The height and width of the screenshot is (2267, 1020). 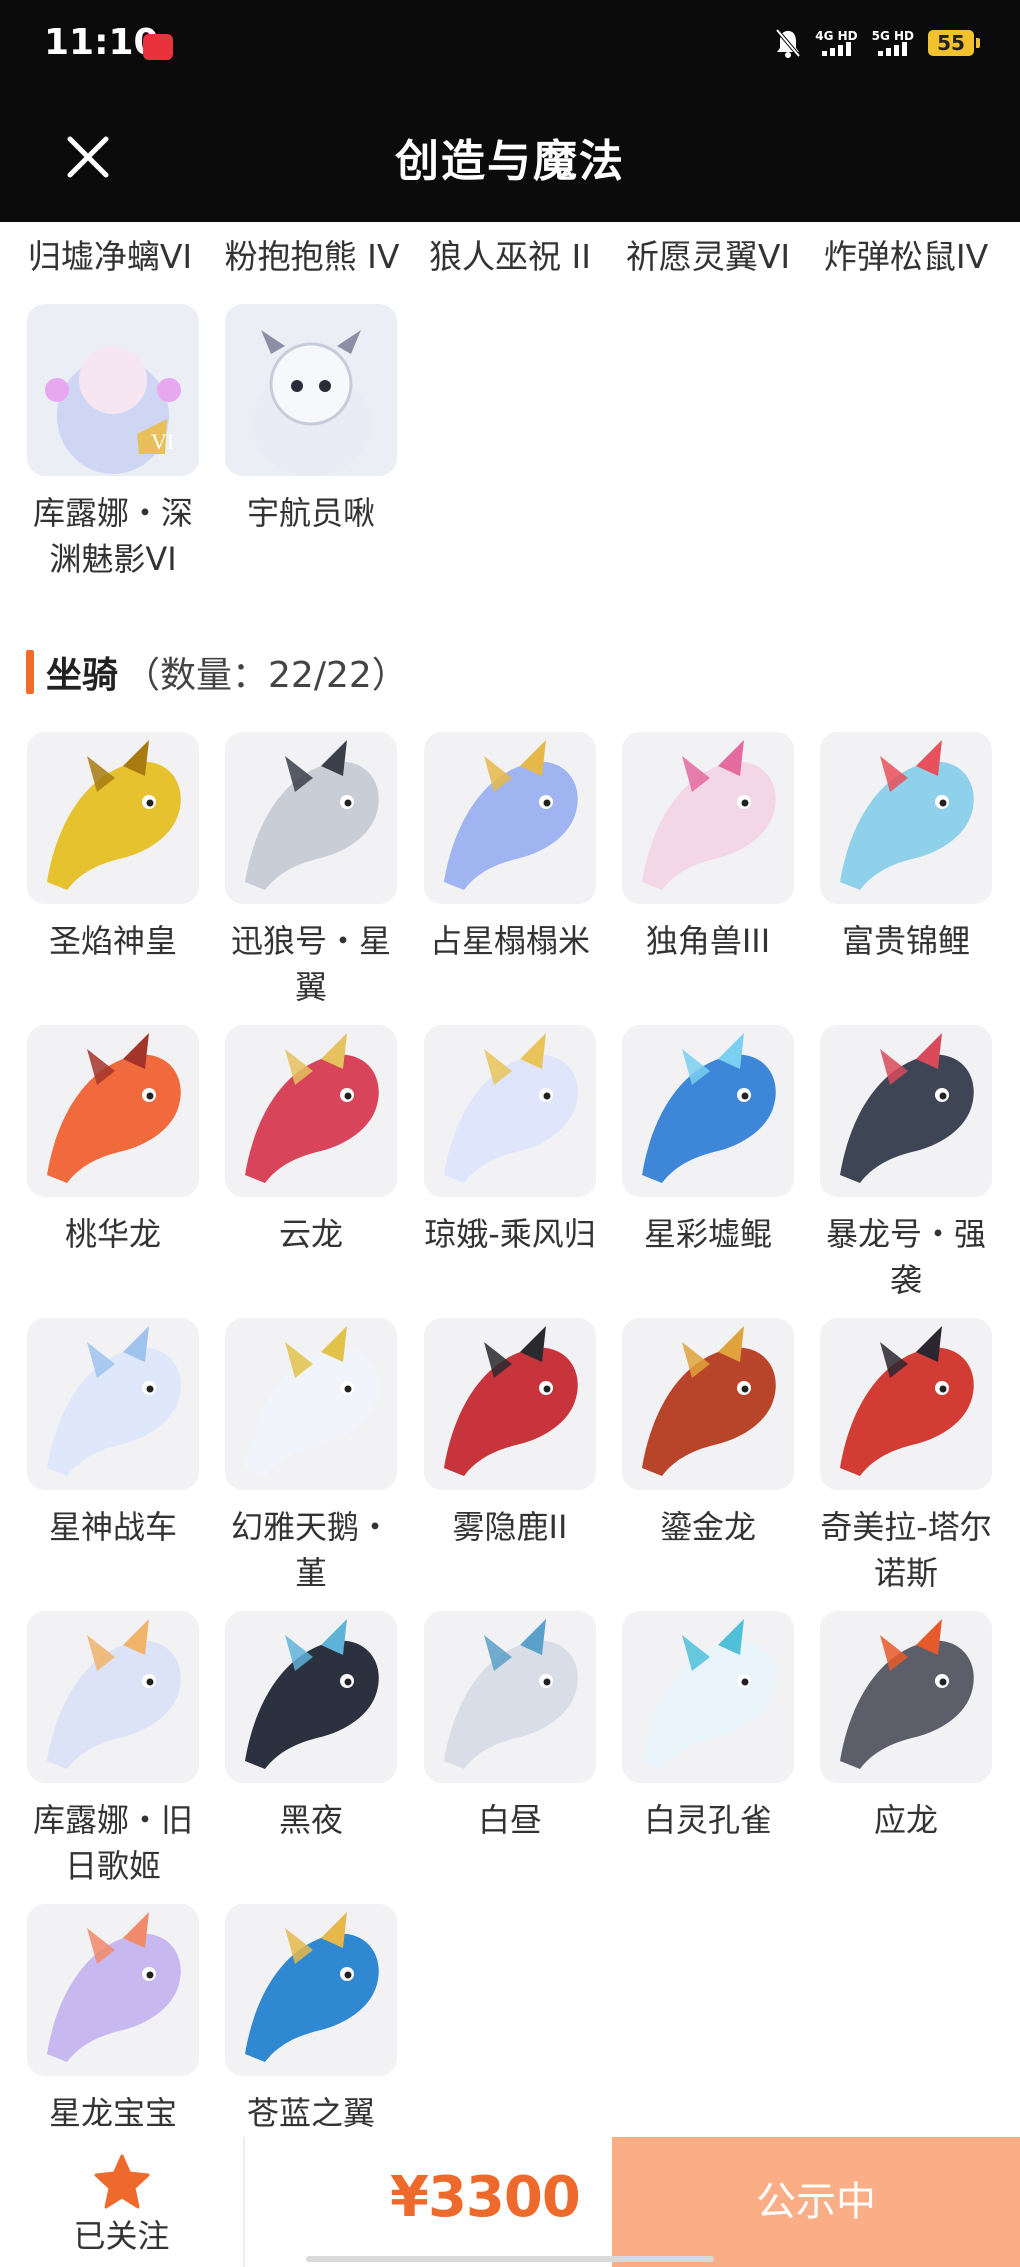 What do you see at coordinates (510, 256) in the screenshot?
I see `item-label: 狼人巫祝 II` at bounding box center [510, 256].